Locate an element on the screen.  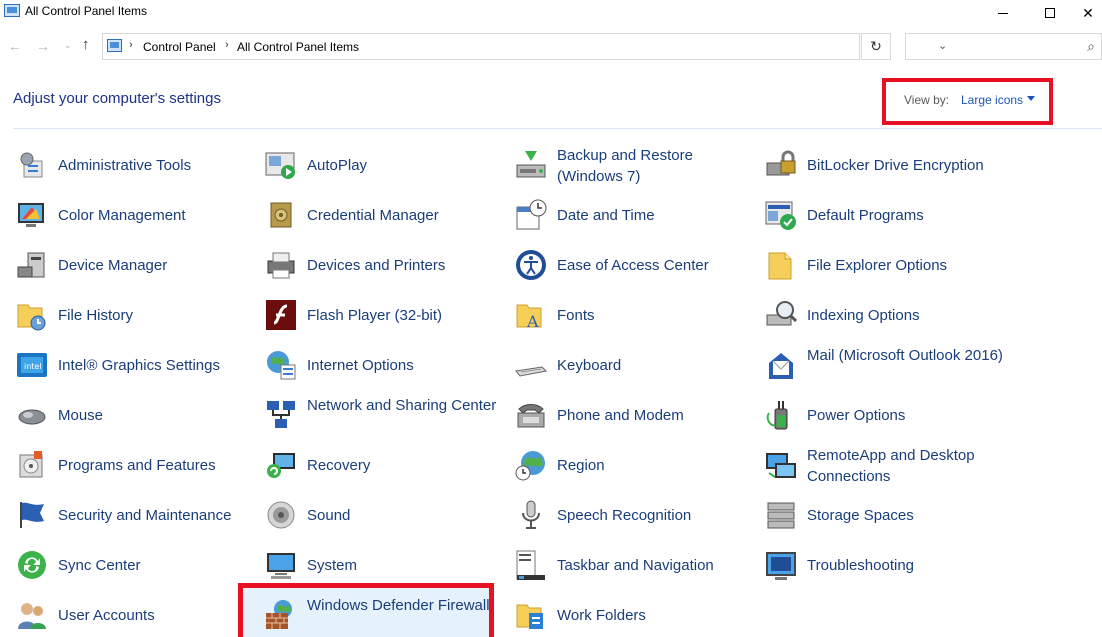
remote-desktop-icon is located at coordinates (781, 465).